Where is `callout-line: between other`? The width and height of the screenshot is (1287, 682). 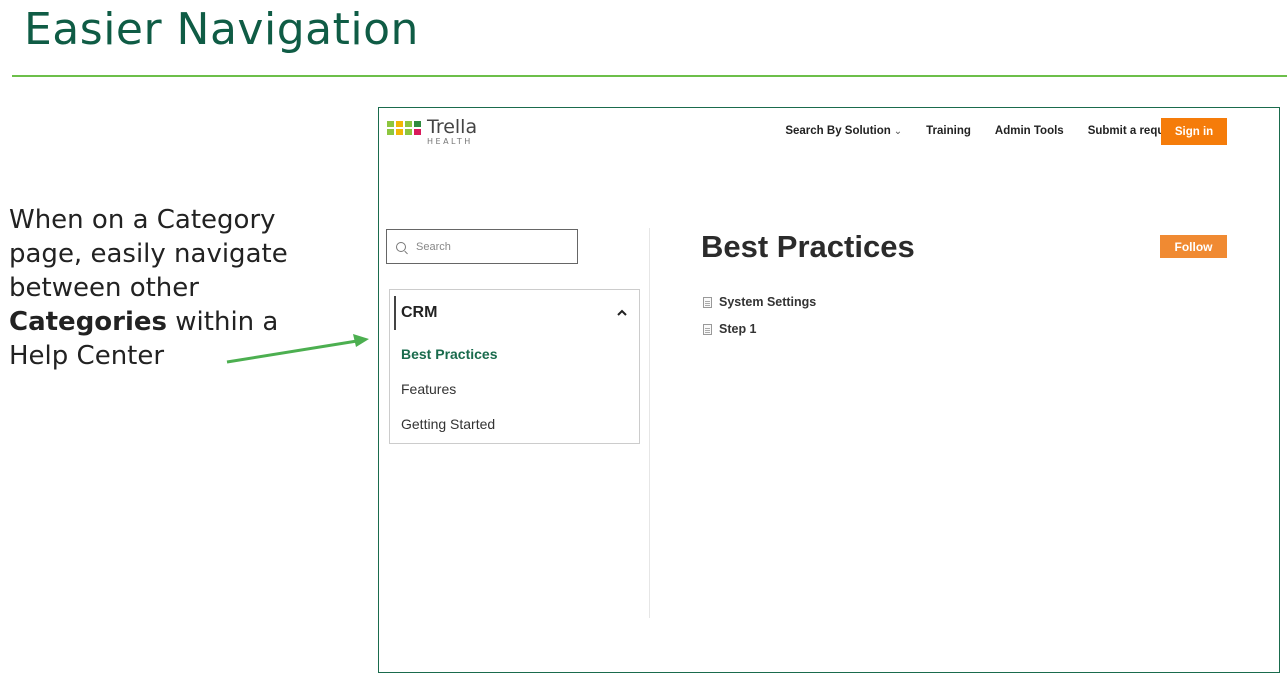 callout-line: between other is located at coordinates (104, 288).